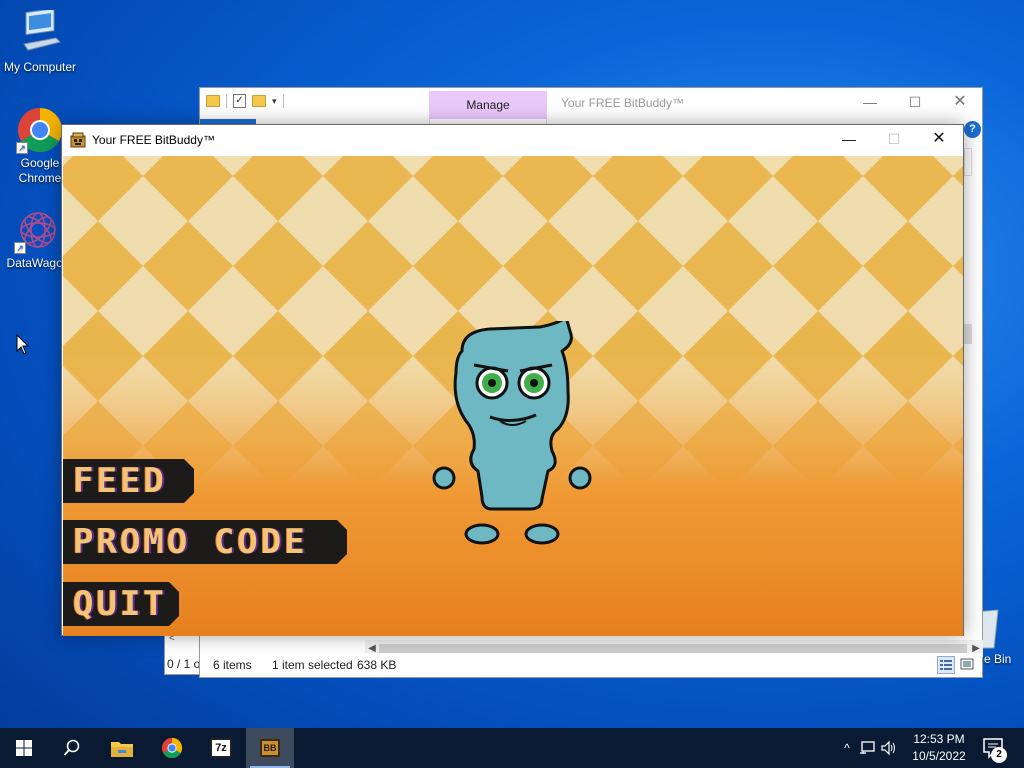 Image resolution: width=1024 pixels, height=768 pixels. I want to click on scrollbar-thumb, so click(673, 648).